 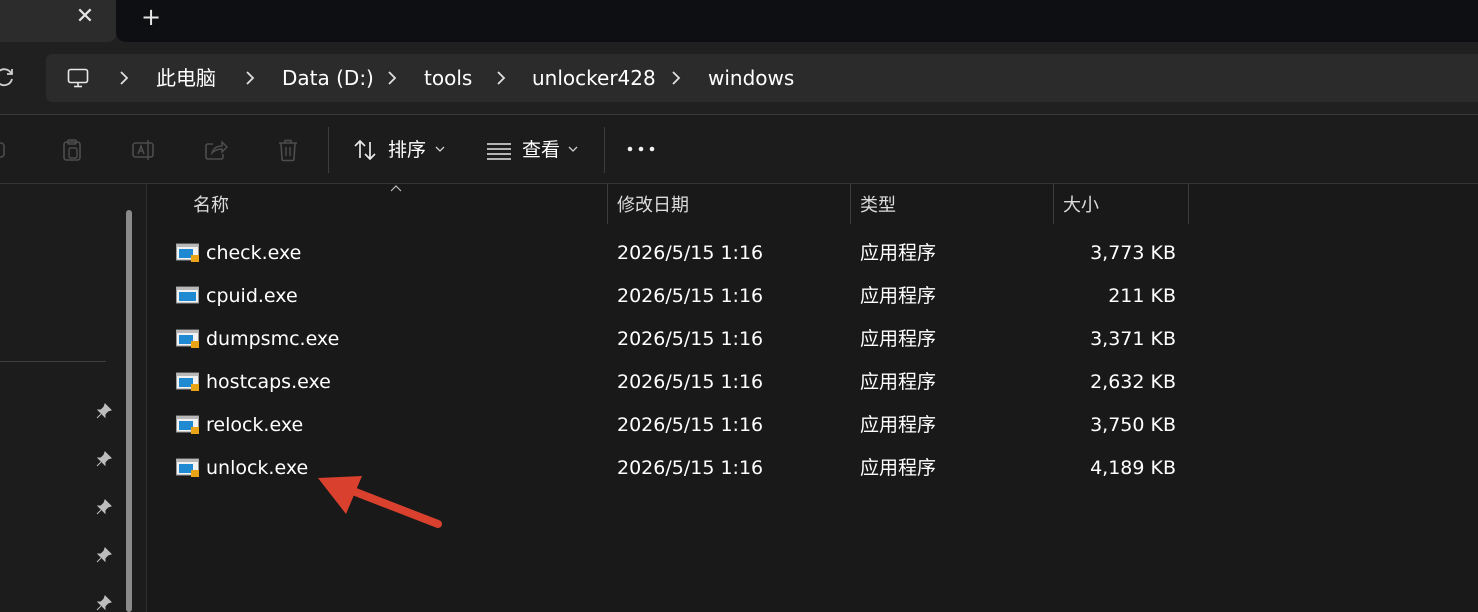 I want to click on navigation-bar: 此电脑 Data (D:) tools unlocker428 windows, so click(x=739, y=78).